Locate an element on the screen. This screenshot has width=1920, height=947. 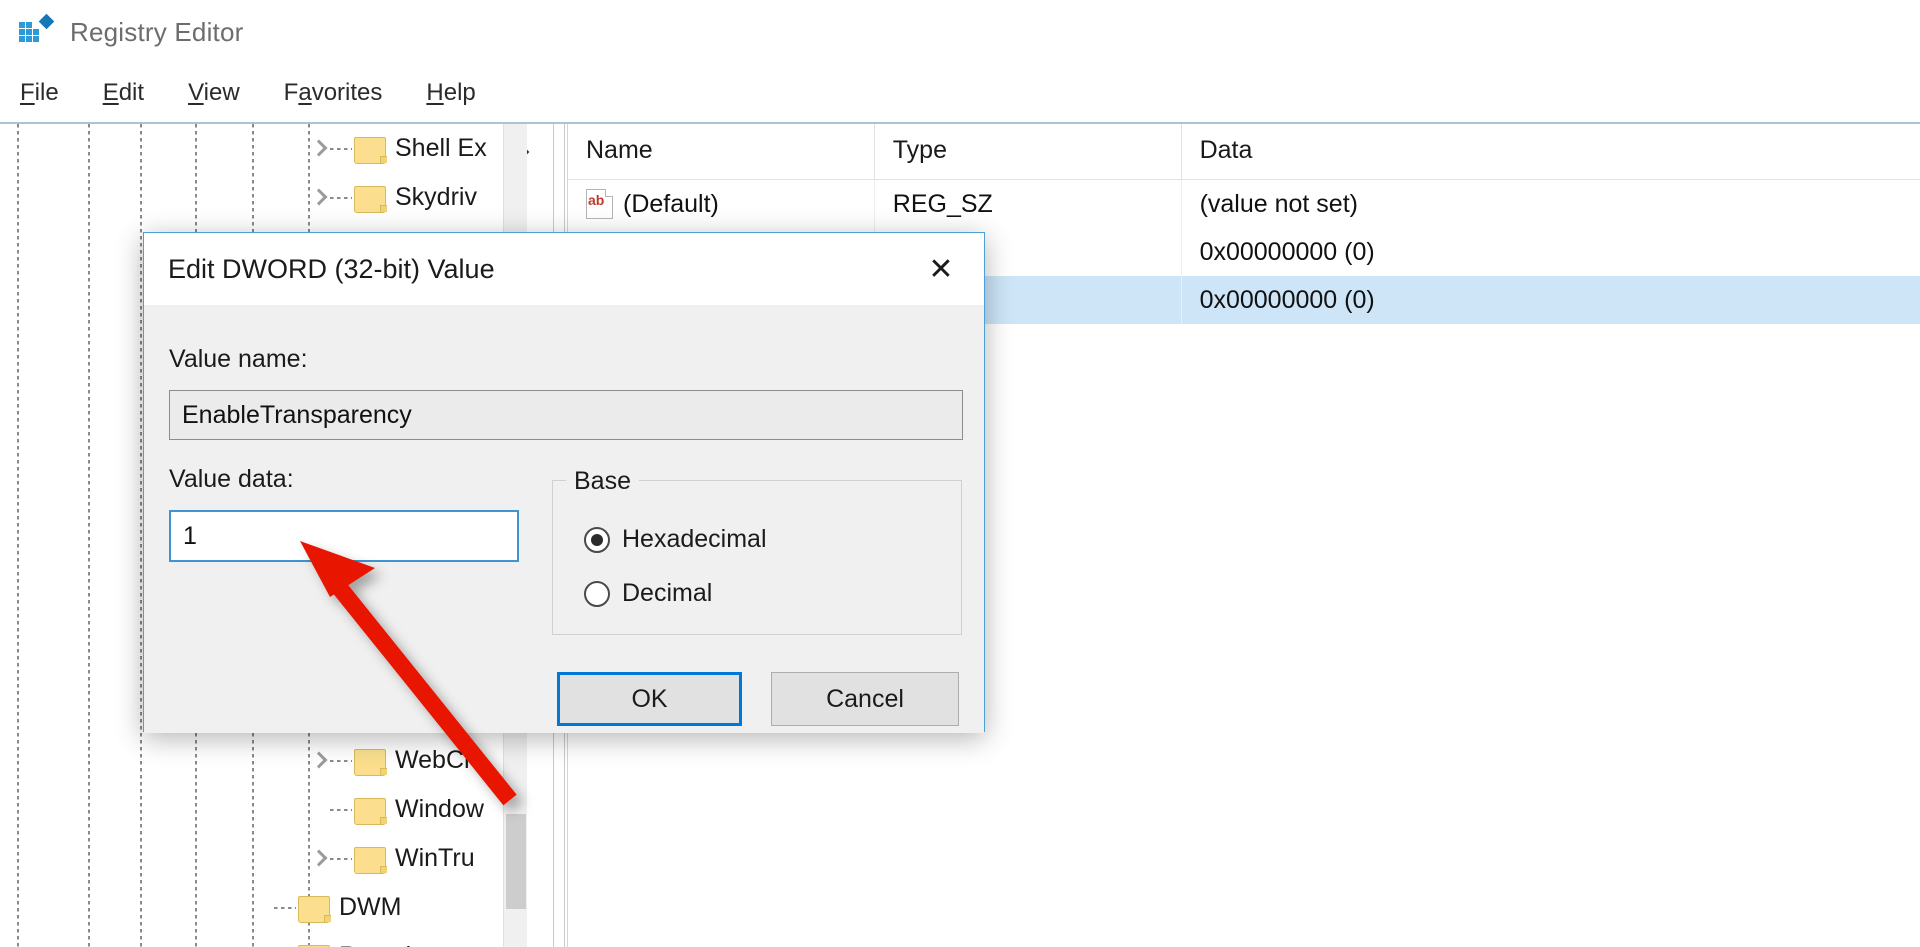
close-icon: ✕ is located at coordinates (941, 269).